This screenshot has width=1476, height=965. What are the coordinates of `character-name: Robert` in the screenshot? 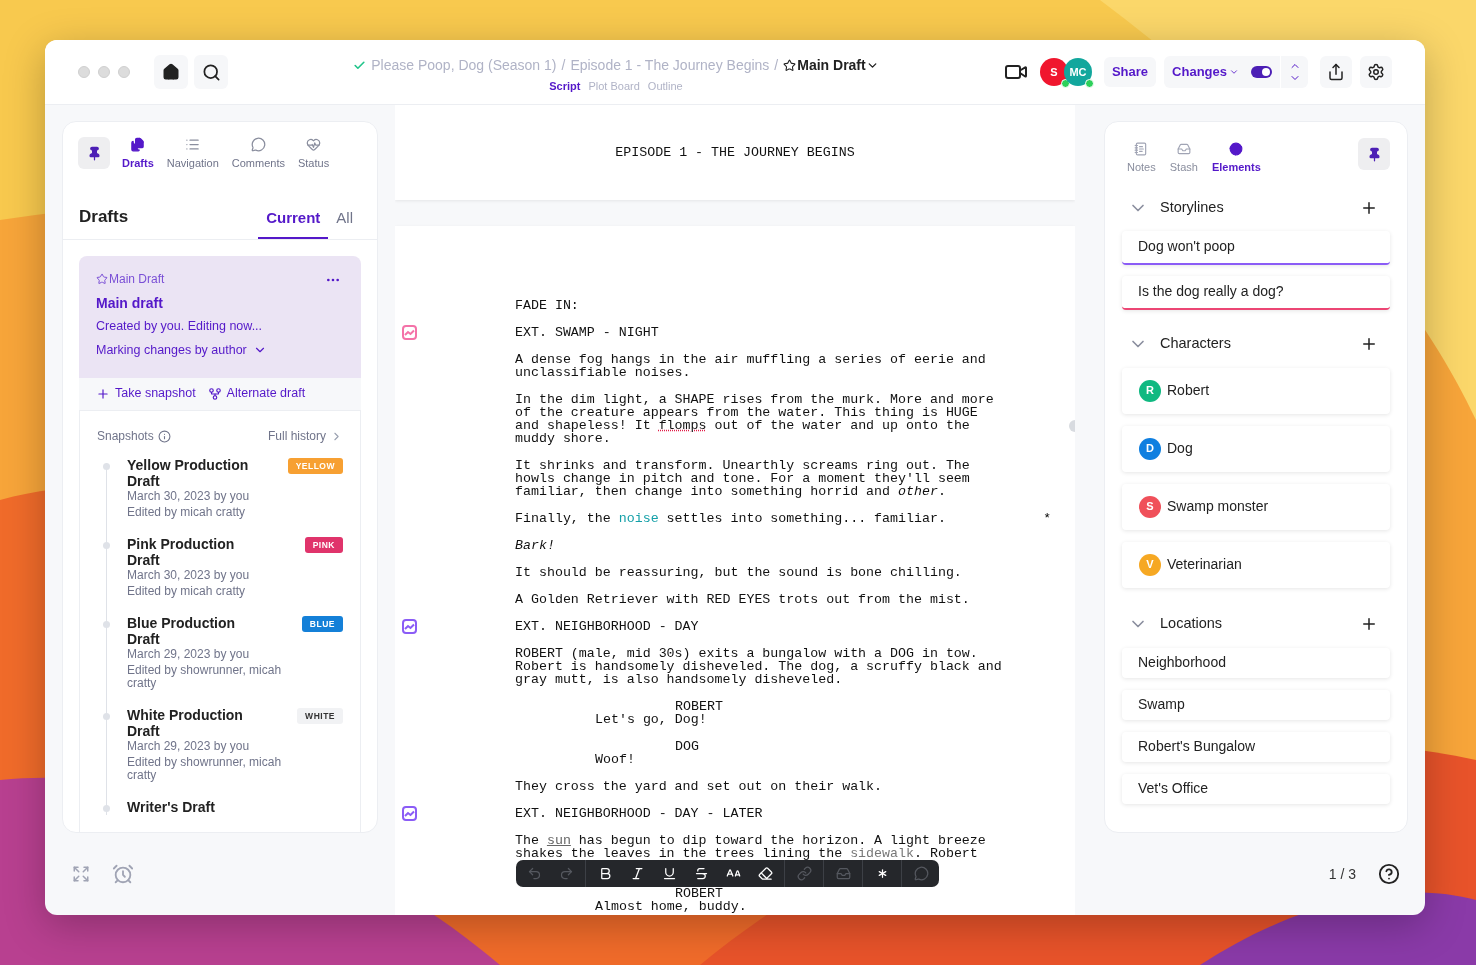 It's located at (1188, 390).